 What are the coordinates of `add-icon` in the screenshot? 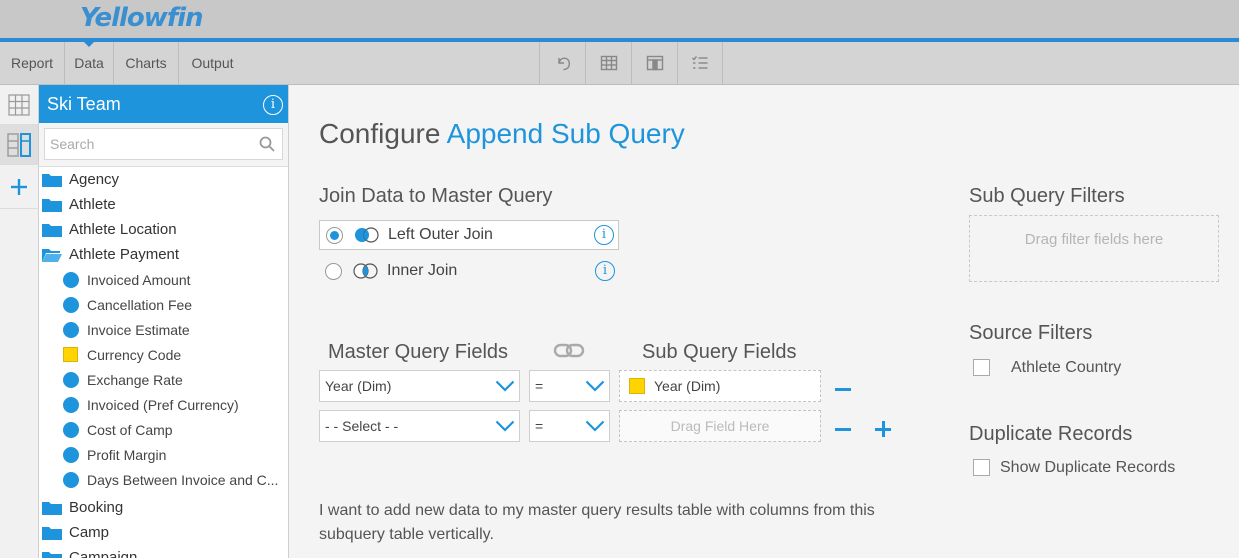 It's located at (19, 186).